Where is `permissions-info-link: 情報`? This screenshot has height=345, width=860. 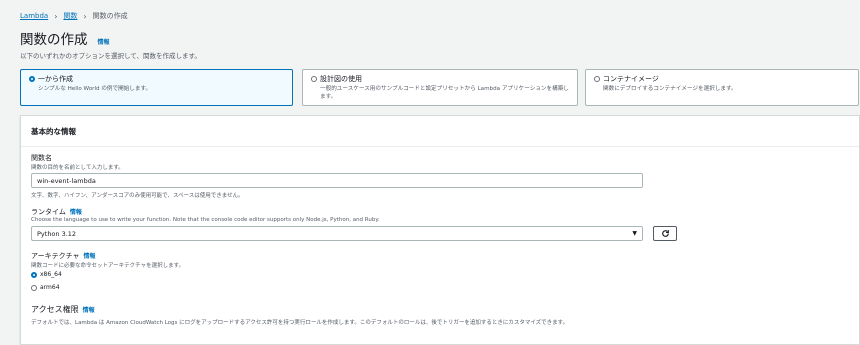 permissions-info-link: 情報 is located at coordinates (89, 310).